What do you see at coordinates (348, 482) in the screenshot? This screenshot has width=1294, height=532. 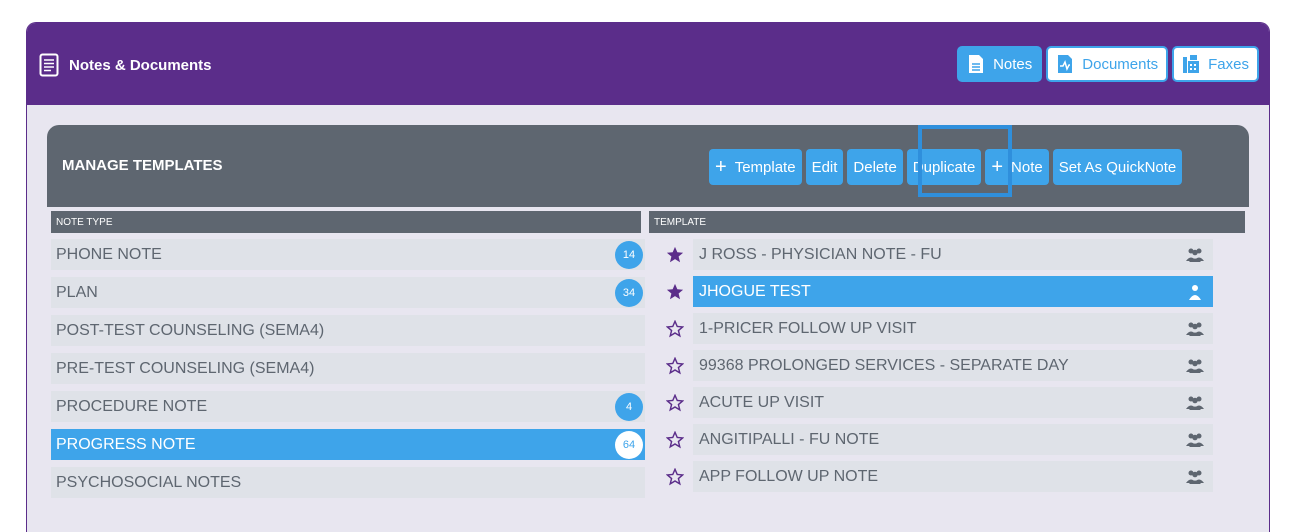 I see `note-type-item: PSYCHOSOCIAL NOTES` at bounding box center [348, 482].